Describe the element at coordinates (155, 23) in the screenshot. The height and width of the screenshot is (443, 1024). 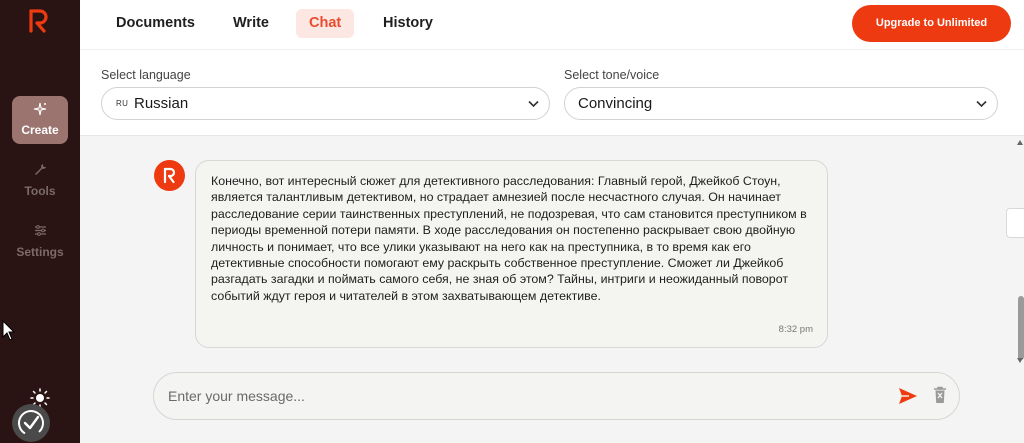
I see `tab-documents: Documents` at that location.